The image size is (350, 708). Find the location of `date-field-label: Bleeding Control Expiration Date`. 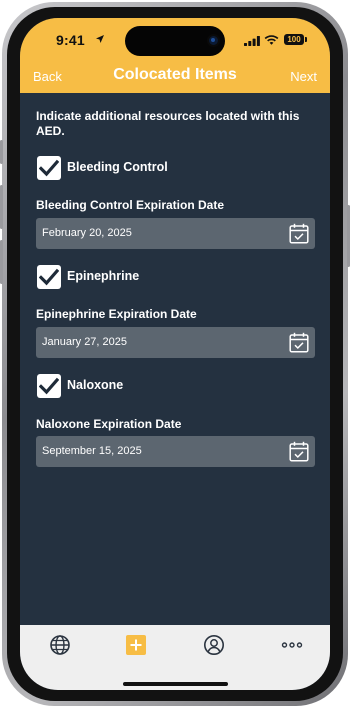

date-field-label: Bleeding Control Expiration Date is located at coordinates (130, 205).